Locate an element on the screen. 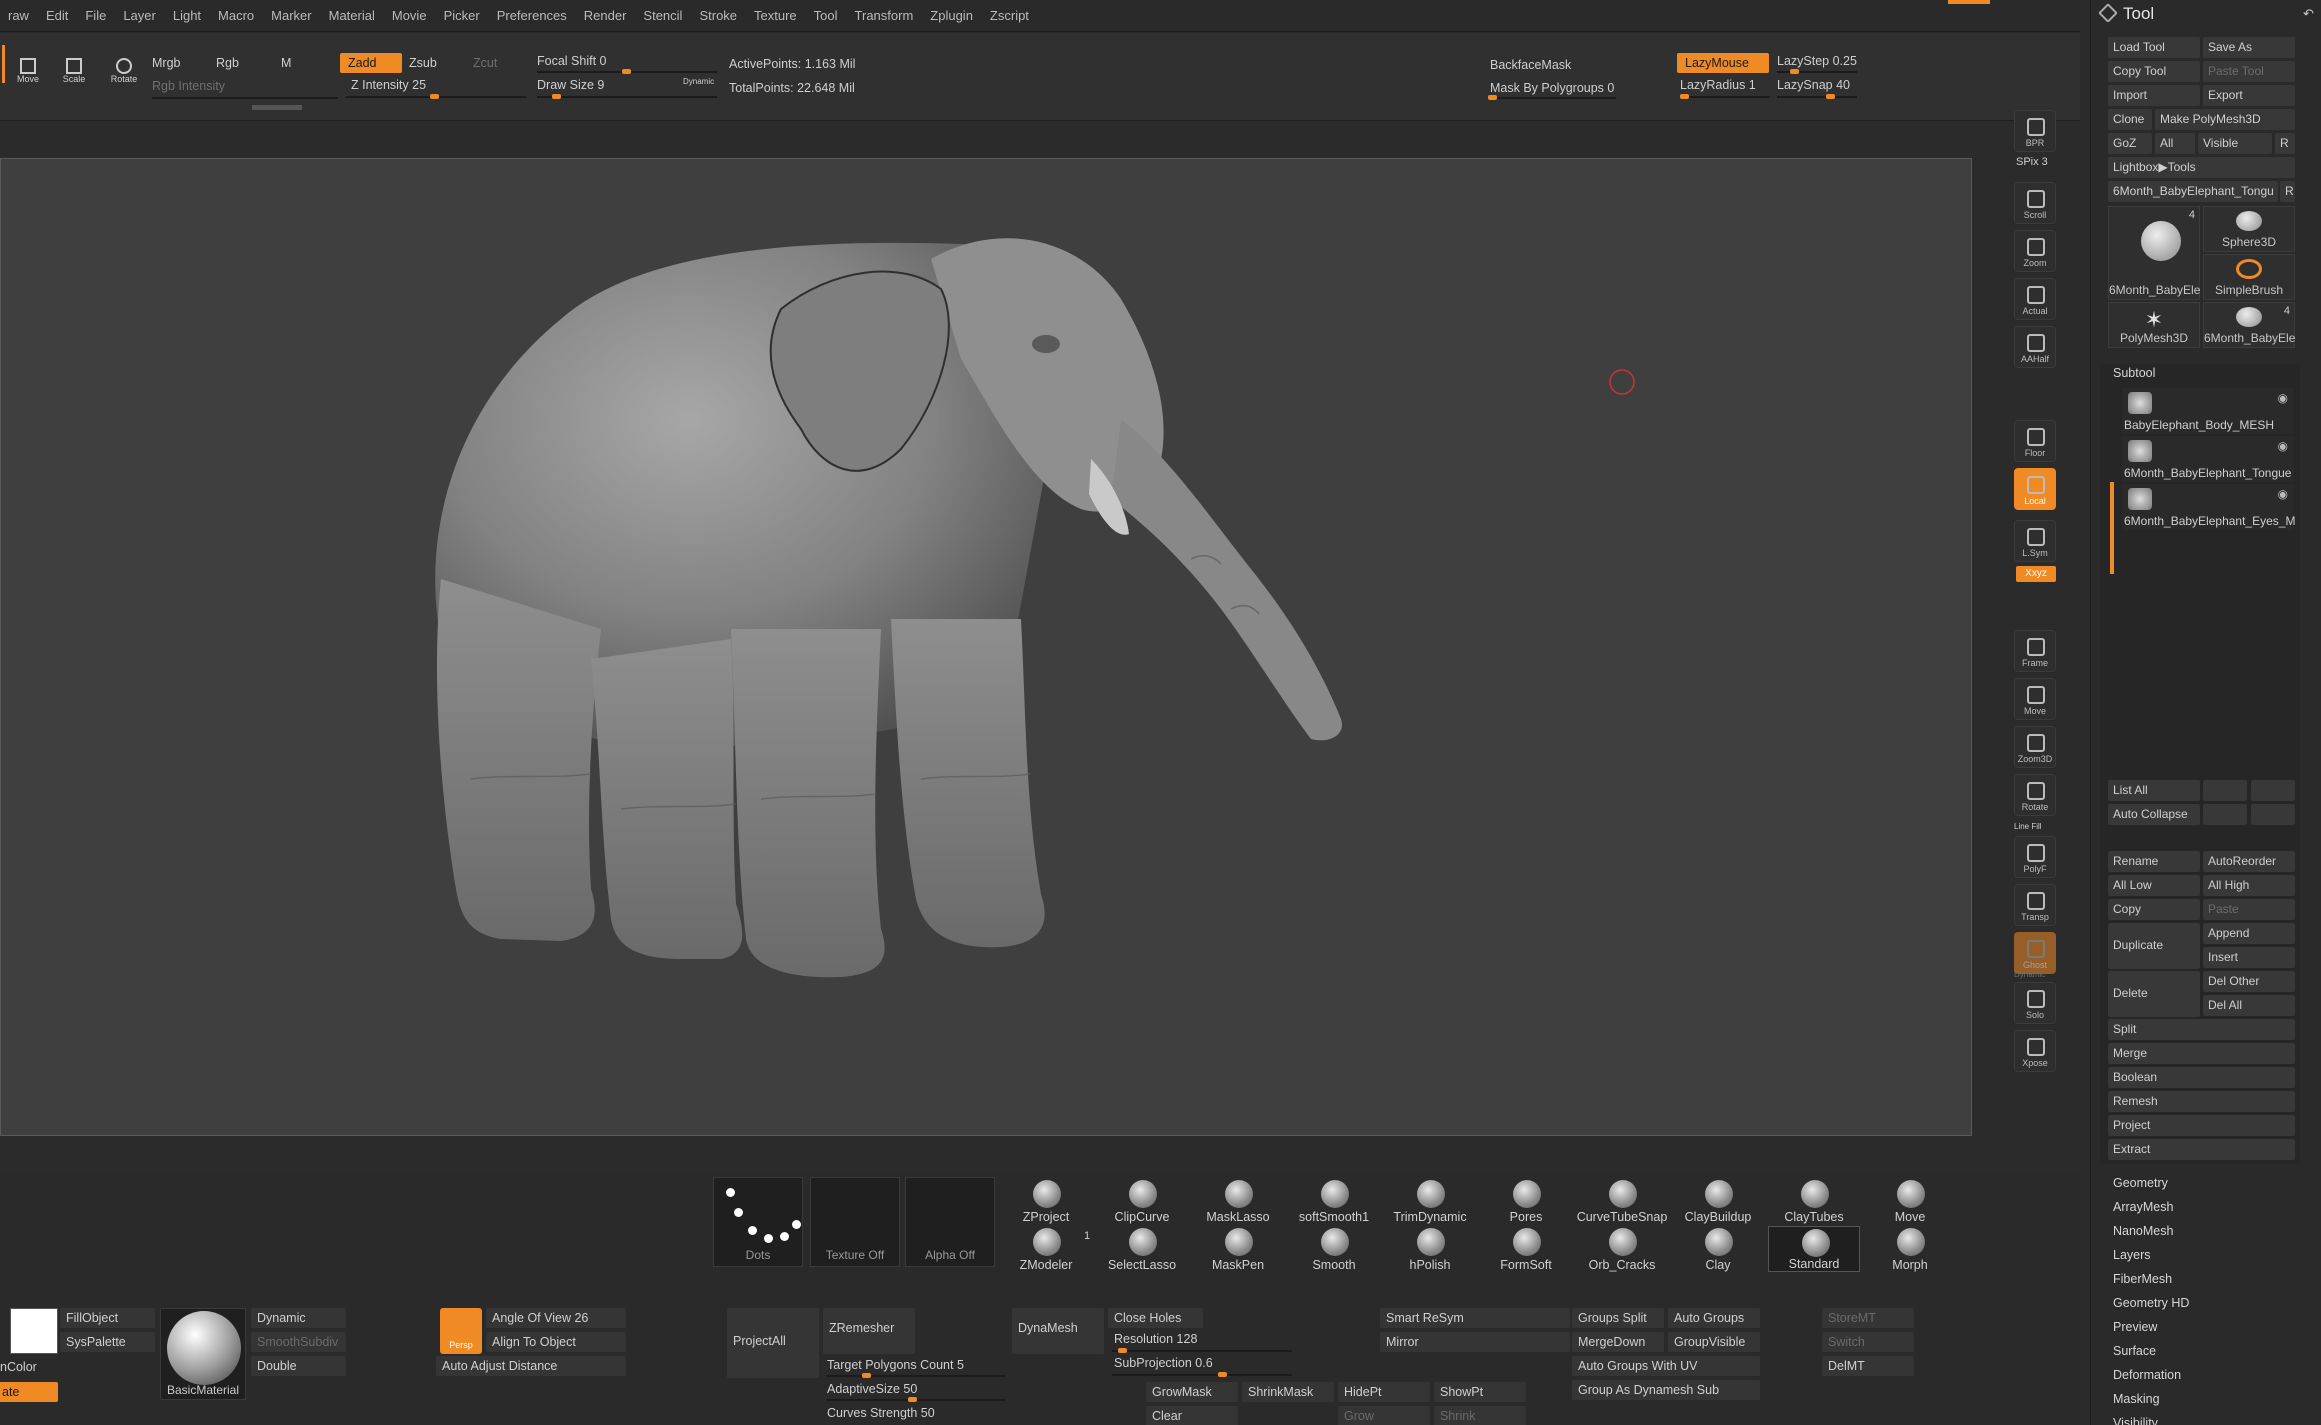 The image size is (2321, 1425). smooth-subdiv-slider: SmoothSubdiv is located at coordinates (298, 1342).